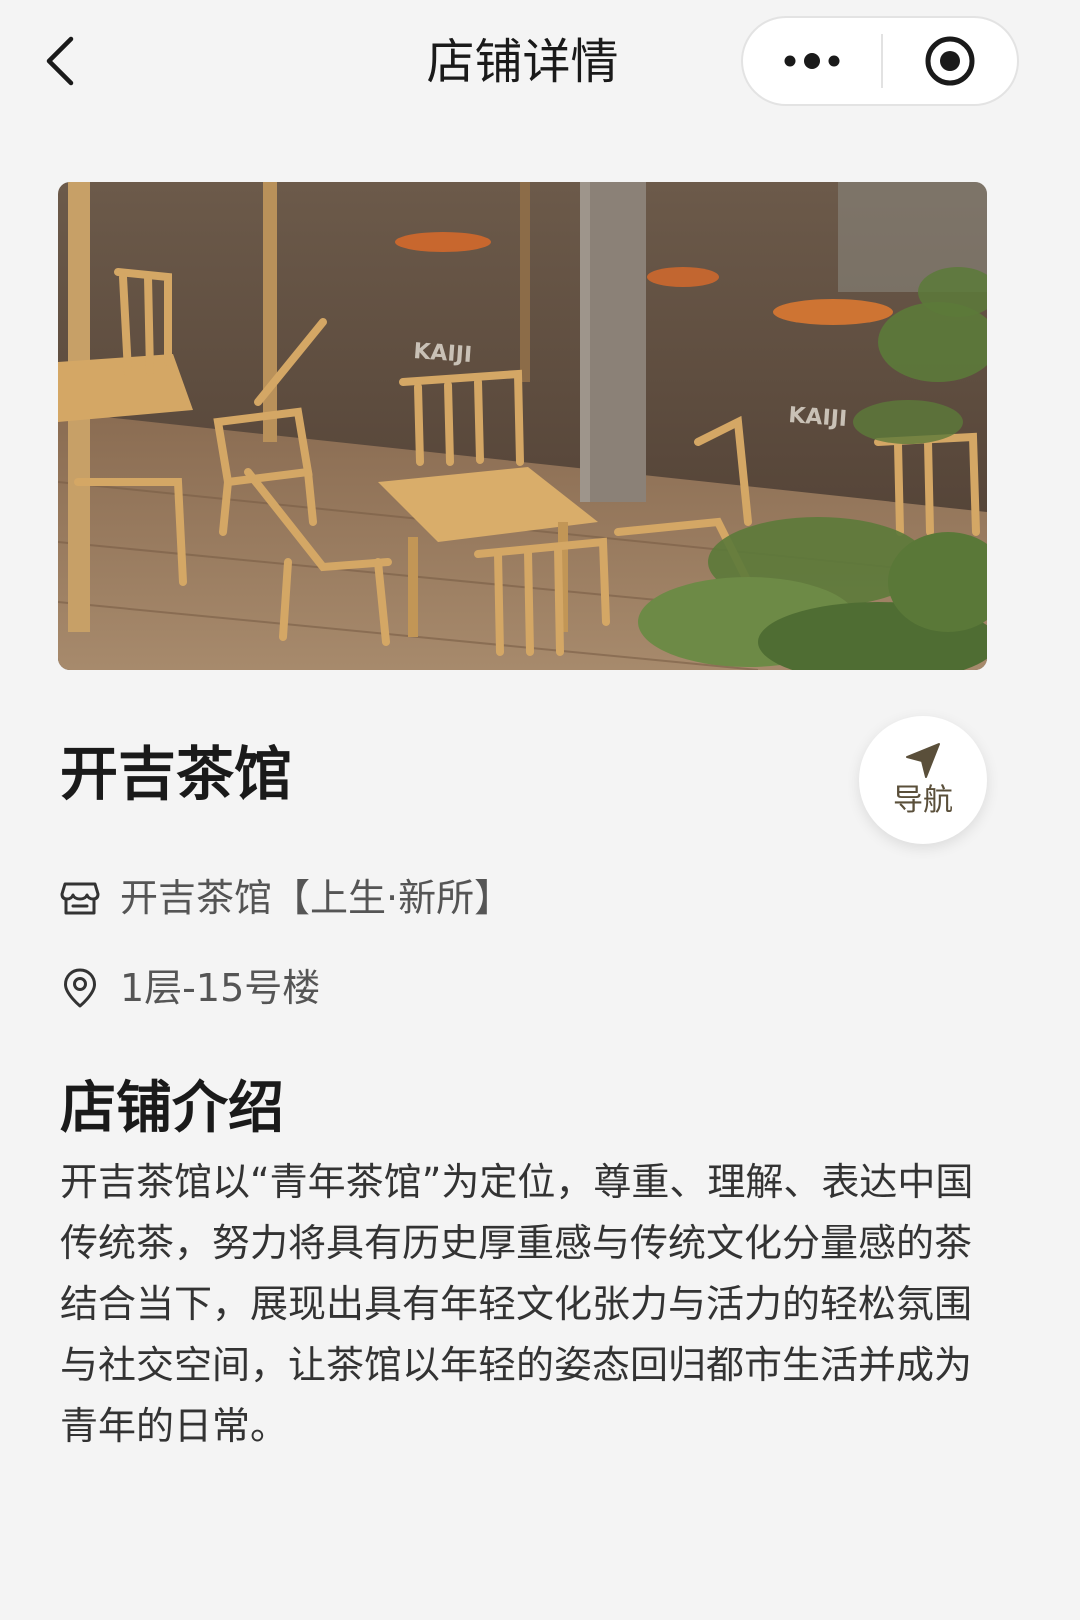 Image resolution: width=1080 pixels, height=1620 pixels. Describe the element at coordinates (80, 898) in the screenshot. I see `store-icon` at that location.